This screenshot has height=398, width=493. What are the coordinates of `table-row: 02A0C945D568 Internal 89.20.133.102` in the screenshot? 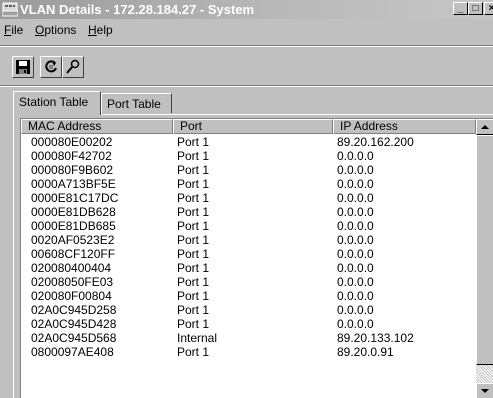 It's located at (248, 338).